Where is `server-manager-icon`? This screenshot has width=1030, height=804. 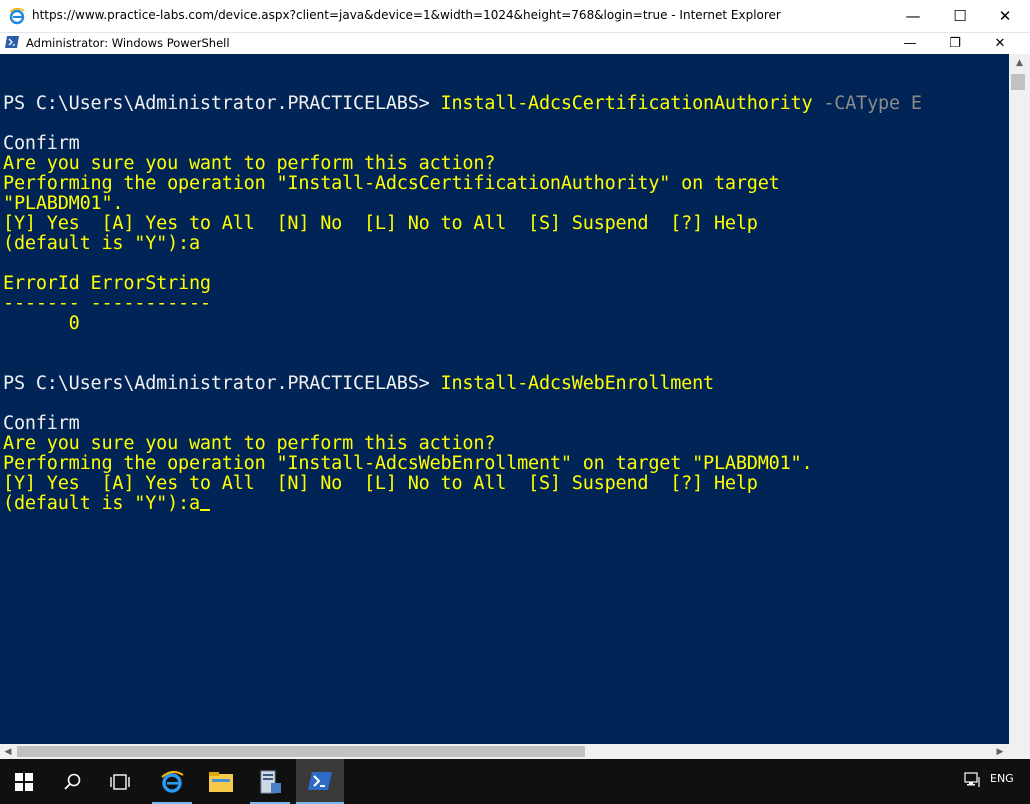
server-manager-icon is located at coordinates (270, 781).